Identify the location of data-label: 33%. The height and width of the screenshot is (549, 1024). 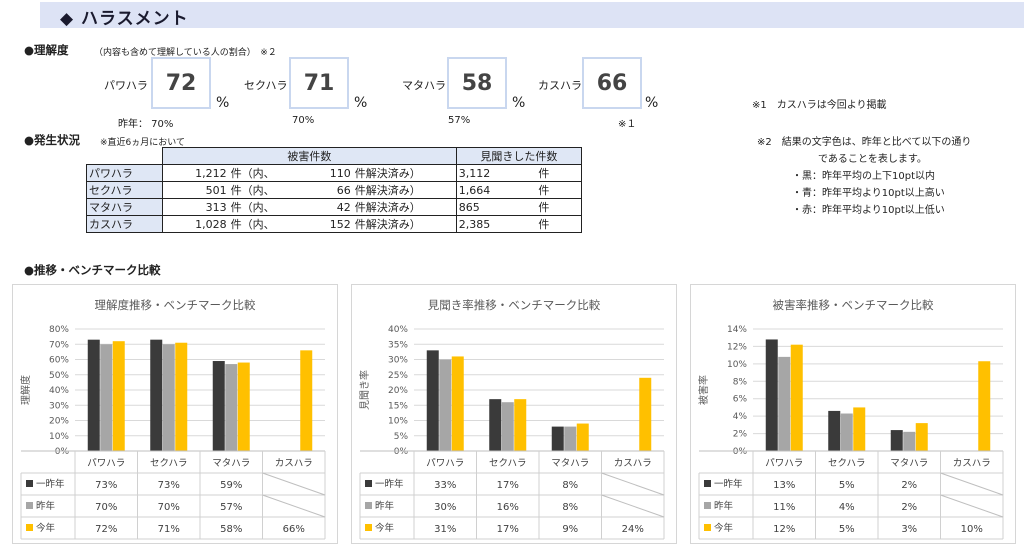
(445, 485).